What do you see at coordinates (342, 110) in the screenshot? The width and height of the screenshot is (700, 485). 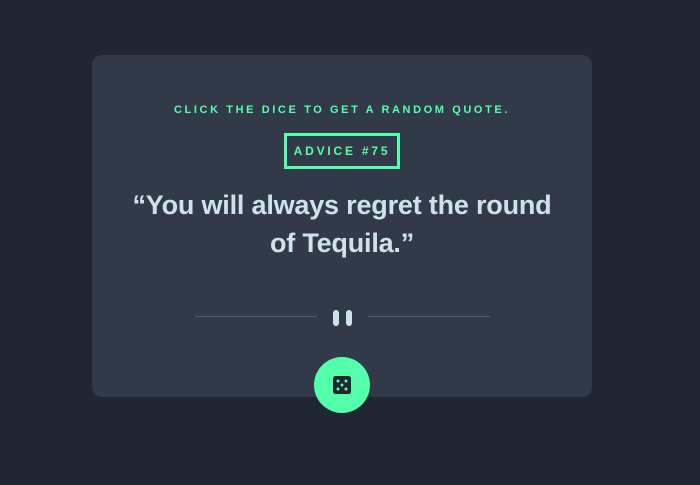 I see `dice-hint: CLICK THE DICE TO GET A RANDOM QUOTE.` at bounding box center [342, 110].